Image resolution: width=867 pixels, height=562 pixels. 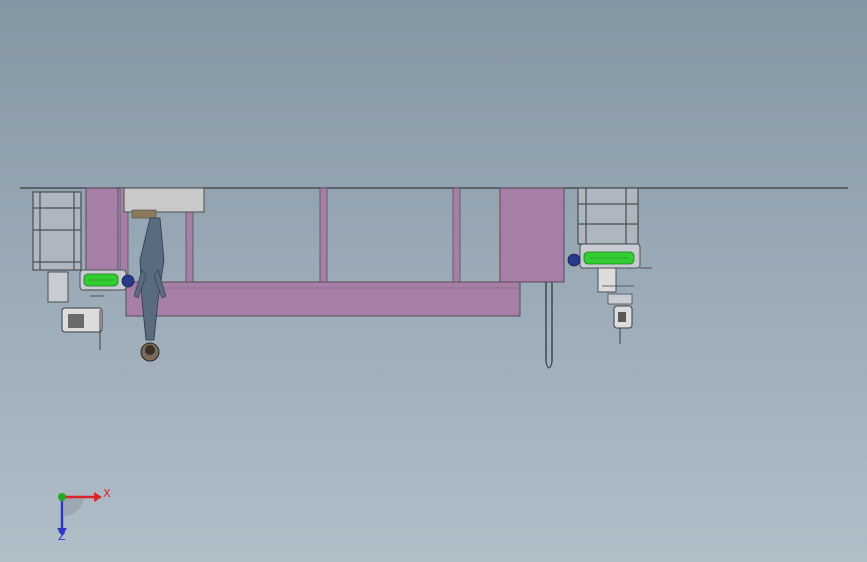 I want to click on right-hook-rod, so click(x=549, y=325).